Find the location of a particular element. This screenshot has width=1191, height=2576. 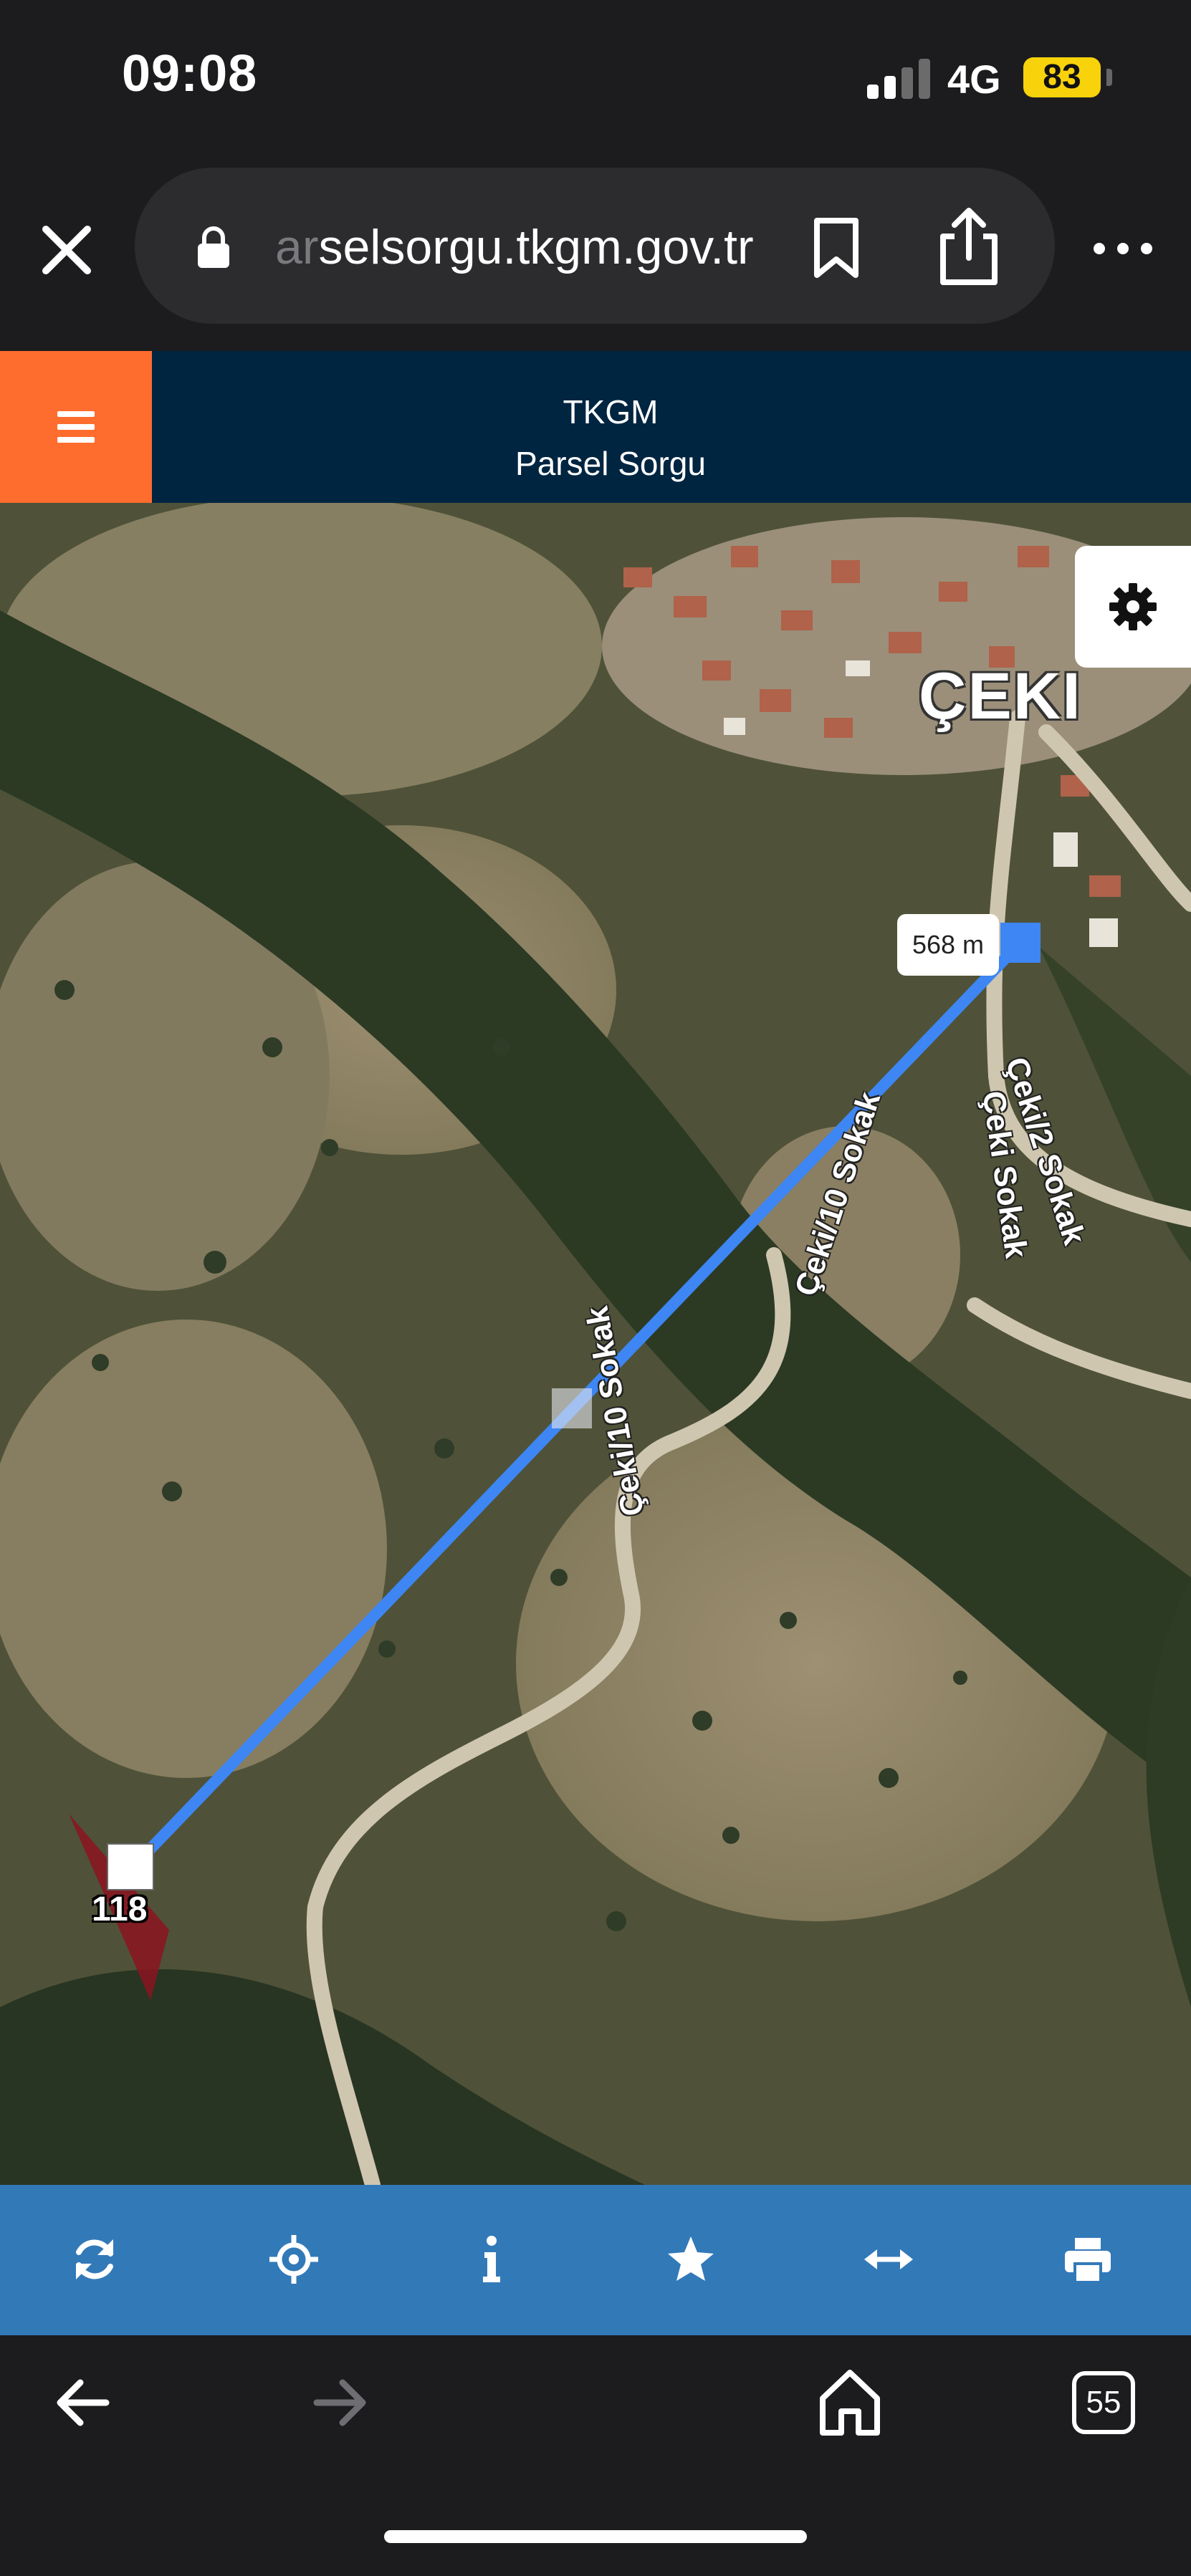

more-icon is located at coordinates (1123, 249).